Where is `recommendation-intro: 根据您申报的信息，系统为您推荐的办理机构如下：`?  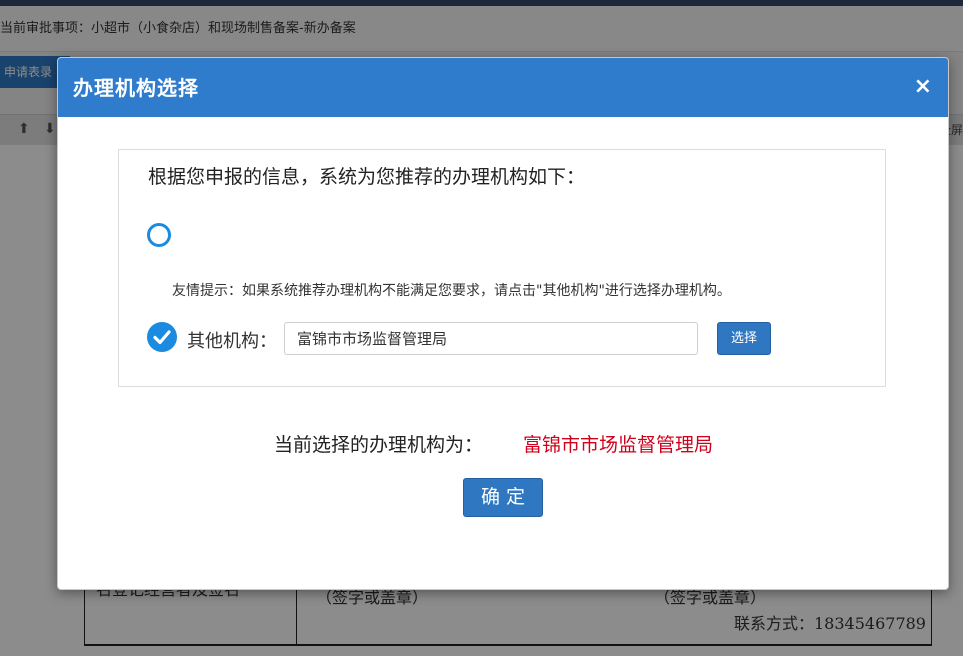
recommendation-intro: 根据您申报的信息，系统为您推荐的办理机构如下： is located at coordinates (367, 177).